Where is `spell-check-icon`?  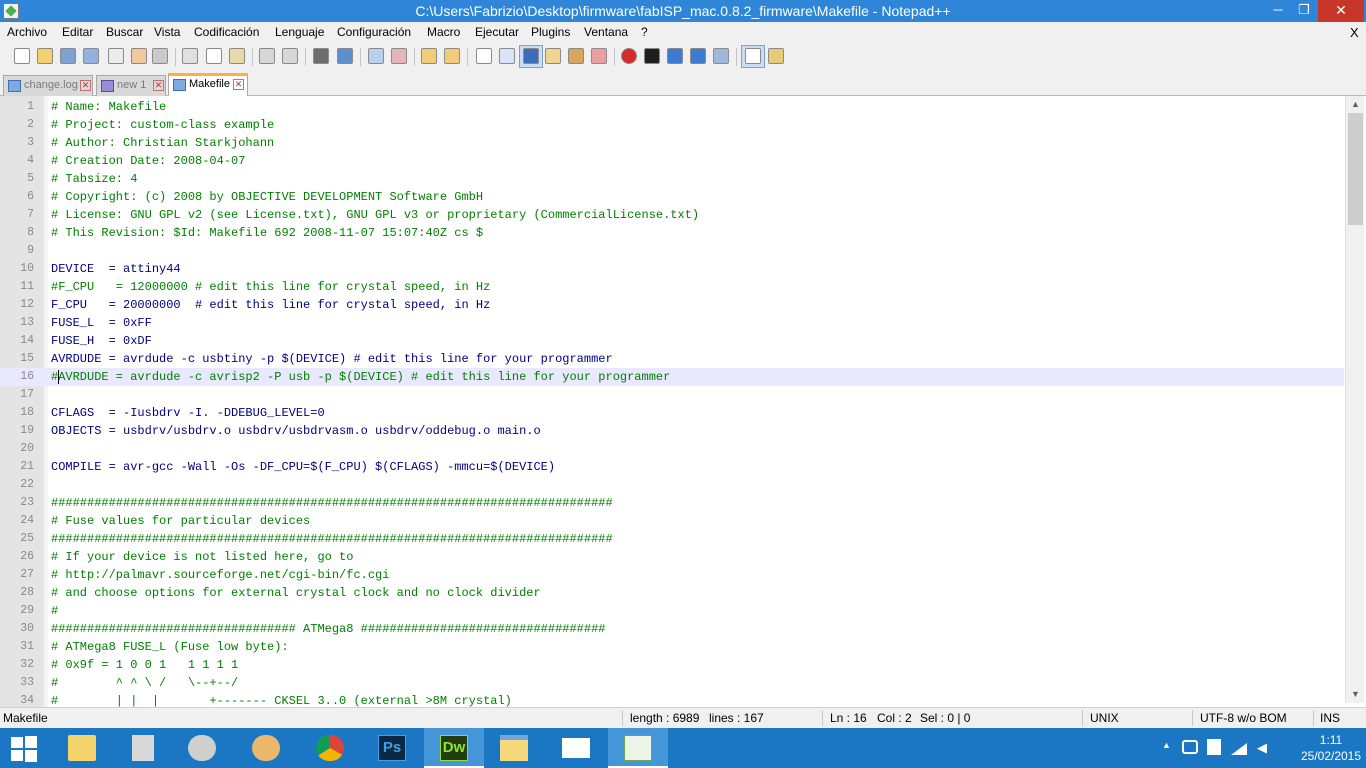
spell-check-icon is located at coordinates (753, 56).